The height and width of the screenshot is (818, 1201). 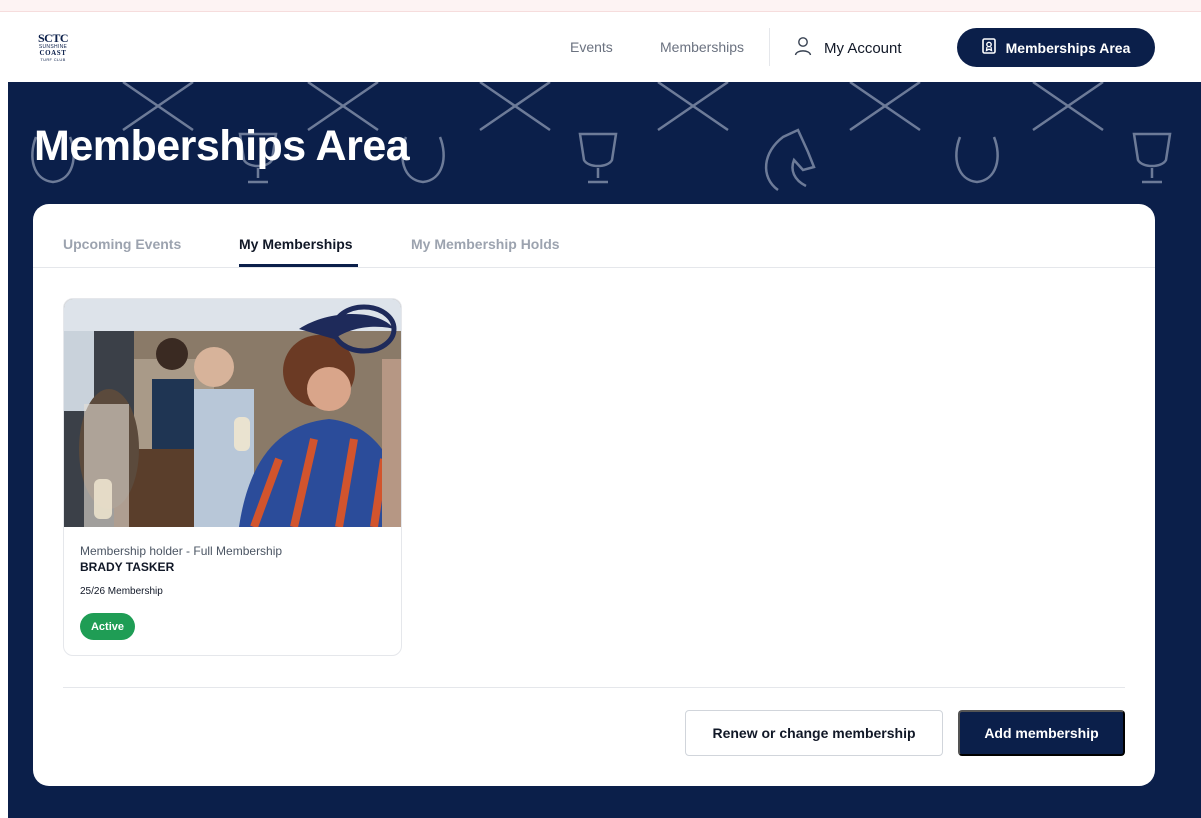 What do you see at coordinates (53, 38) in the screenshot?
I see `logo-main-text: SCTC` at bounding box center [53, 38].